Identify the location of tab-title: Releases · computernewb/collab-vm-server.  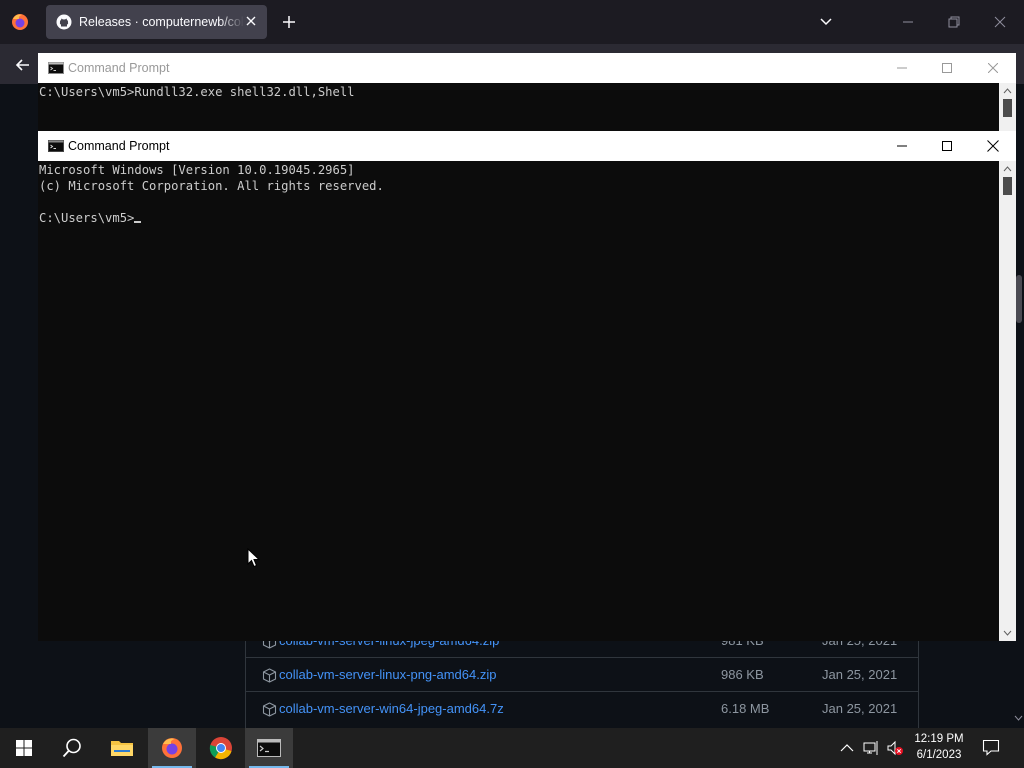
(161, 22).